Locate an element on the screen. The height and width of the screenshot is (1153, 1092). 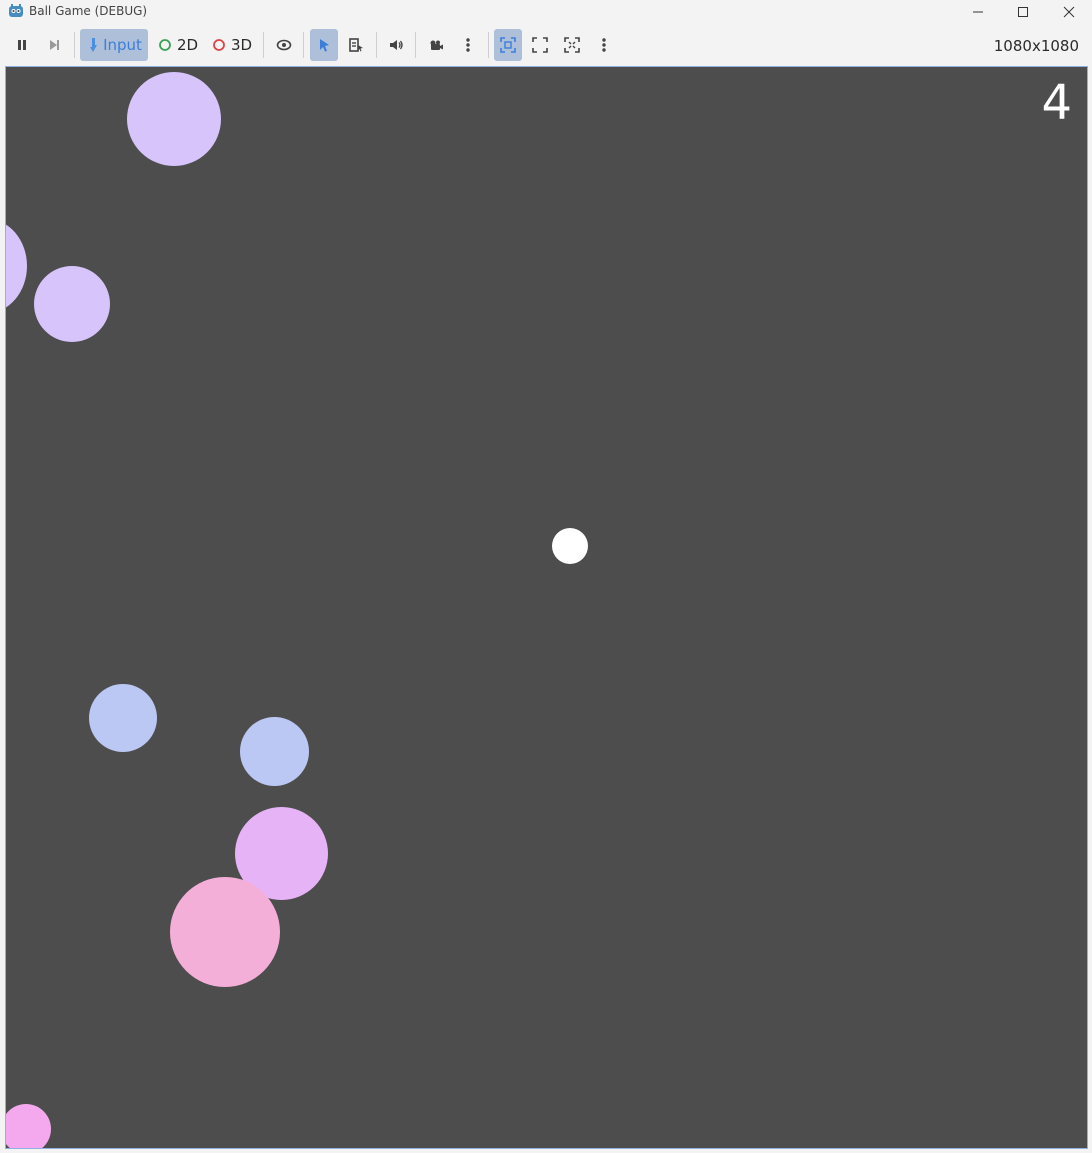
camera-icon is located at coordinates (436, 45).